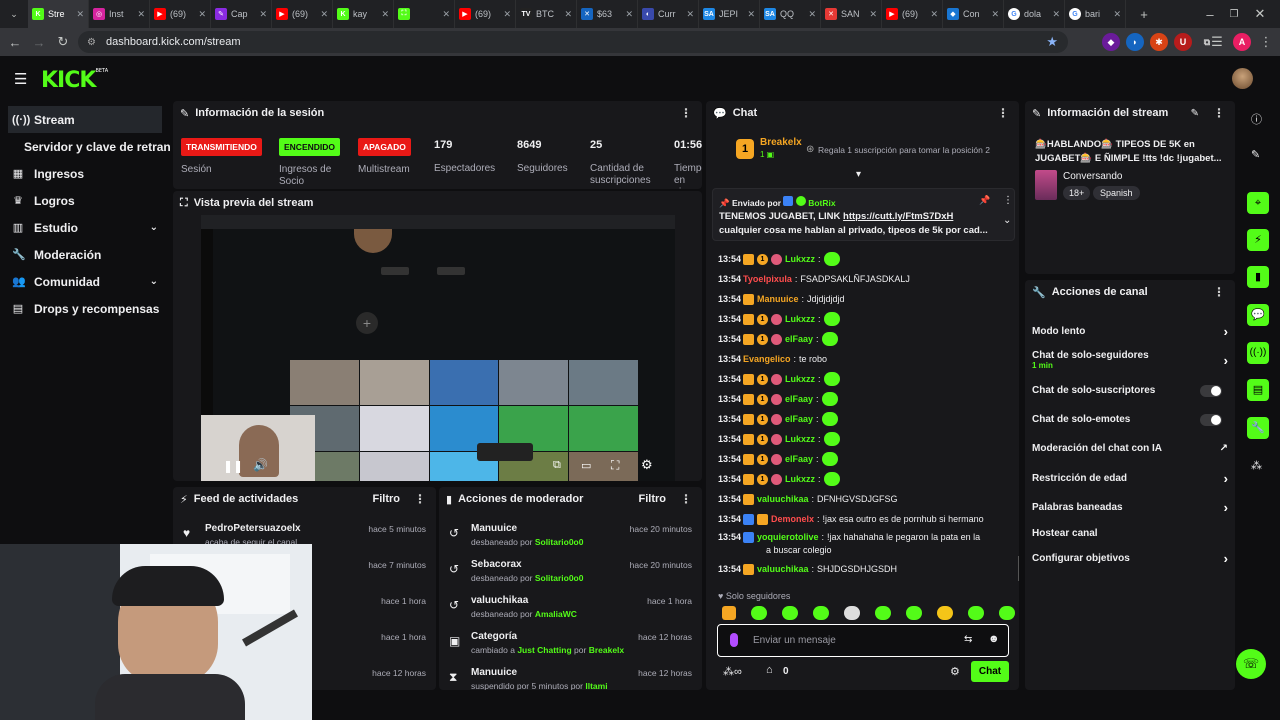  What do you see at coordinates (1210, 14) in the screenshot?
I see `minimize-icon: –` at bounding box center [1210, 14].